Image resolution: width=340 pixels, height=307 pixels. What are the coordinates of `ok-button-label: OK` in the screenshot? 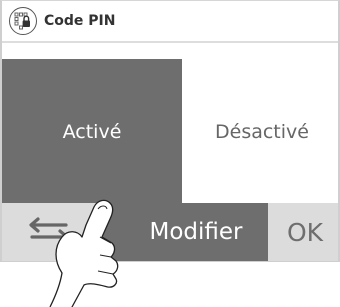 It's located at (305, 232).